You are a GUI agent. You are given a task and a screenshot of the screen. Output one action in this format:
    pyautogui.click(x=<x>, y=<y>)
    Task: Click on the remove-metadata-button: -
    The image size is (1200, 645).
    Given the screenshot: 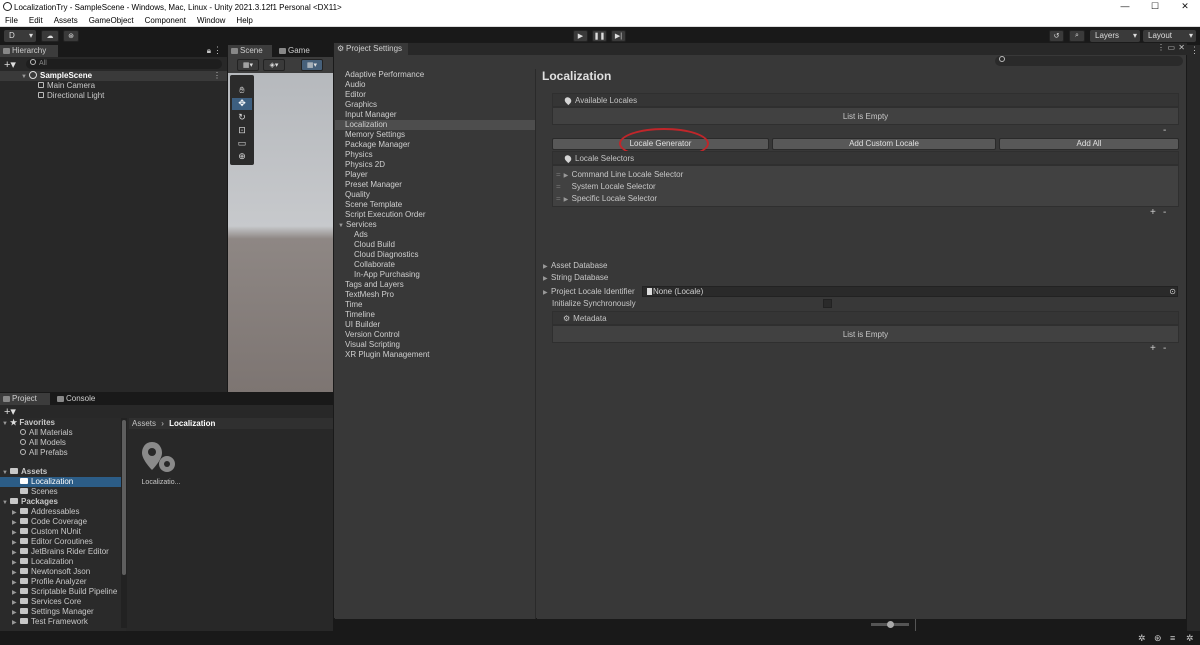 What is the action you would take?
    pyautogui.click(x=1164, y=349)
    